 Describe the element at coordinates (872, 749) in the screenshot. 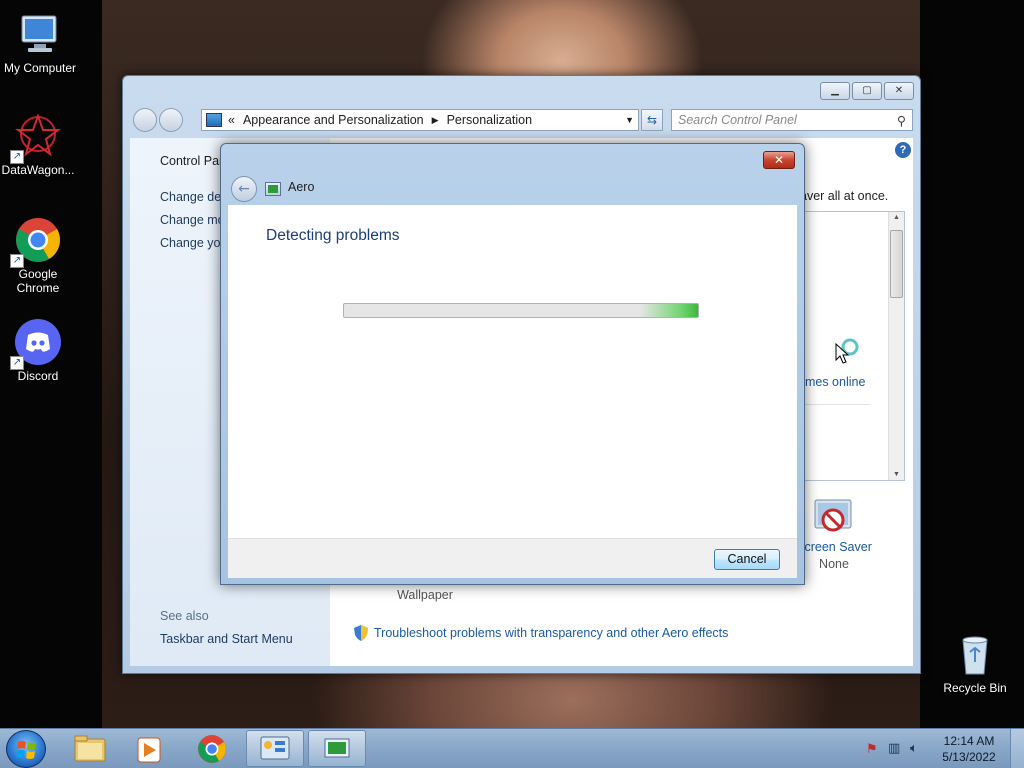

I see `action-center-icon: ⚑` at that location.